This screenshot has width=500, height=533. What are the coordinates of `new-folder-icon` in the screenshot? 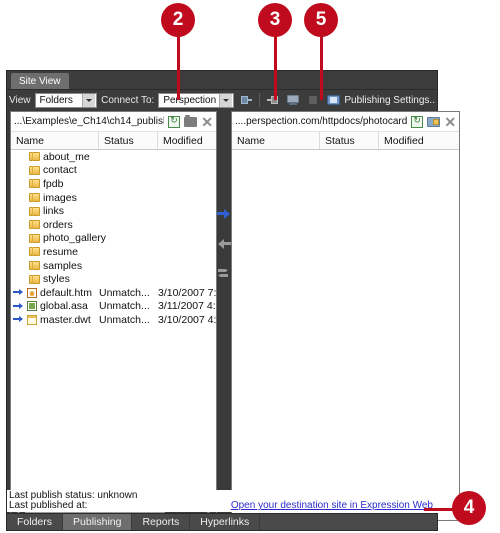 It's located at (434, 121).